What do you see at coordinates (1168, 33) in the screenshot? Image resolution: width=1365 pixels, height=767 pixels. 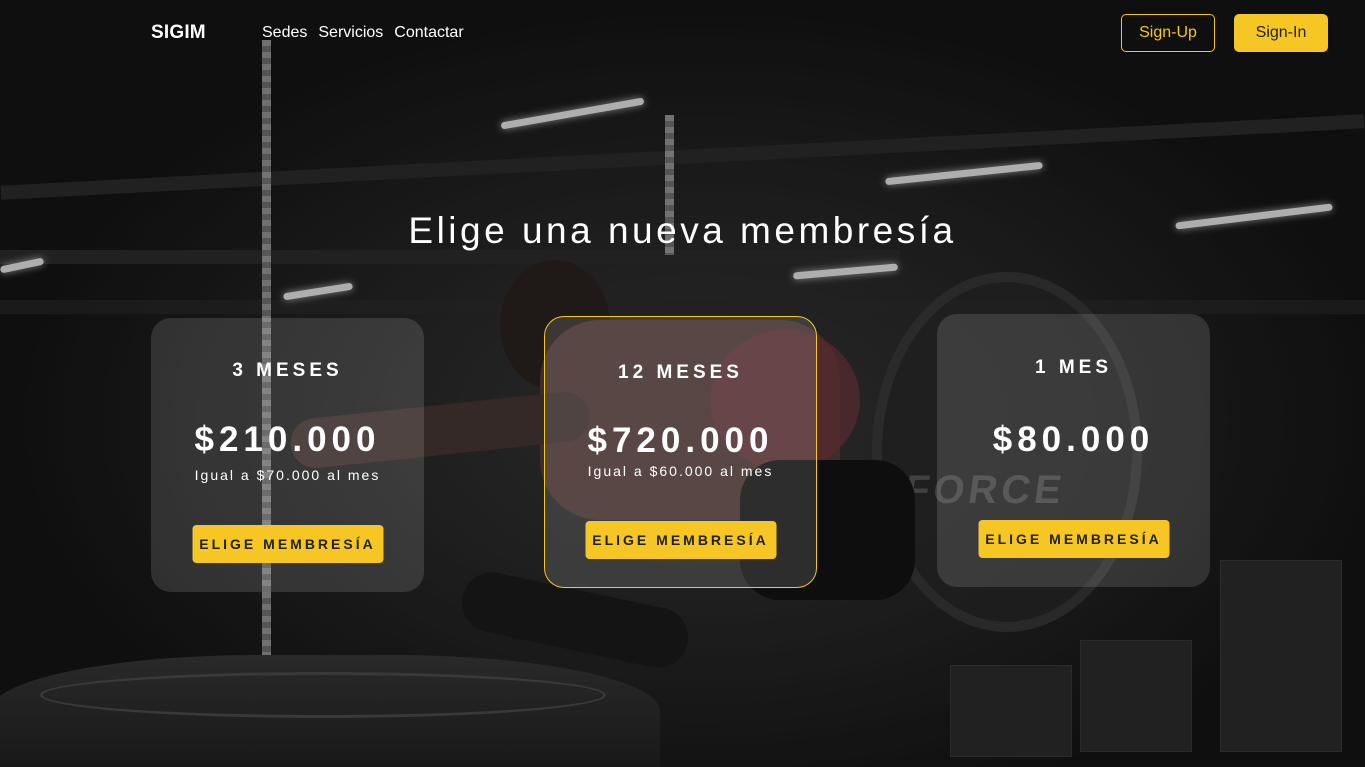 I see `signup-button: Sign-Up` at bounding box center [1168, 33].